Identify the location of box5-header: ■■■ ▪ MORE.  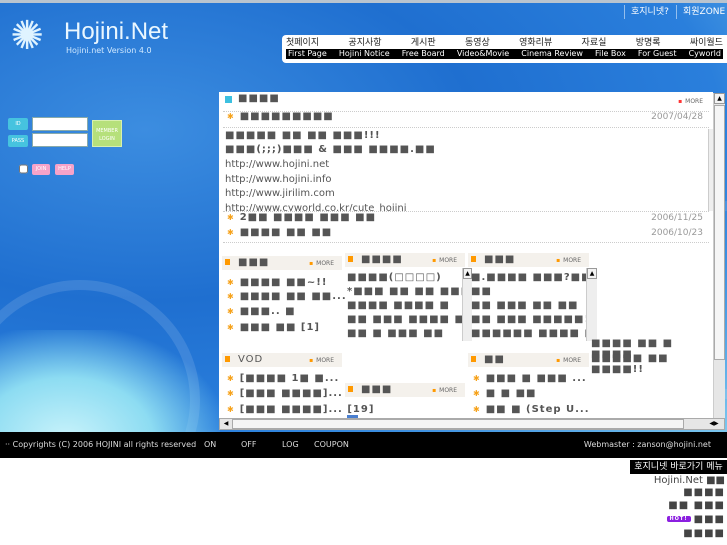
(405, 390).